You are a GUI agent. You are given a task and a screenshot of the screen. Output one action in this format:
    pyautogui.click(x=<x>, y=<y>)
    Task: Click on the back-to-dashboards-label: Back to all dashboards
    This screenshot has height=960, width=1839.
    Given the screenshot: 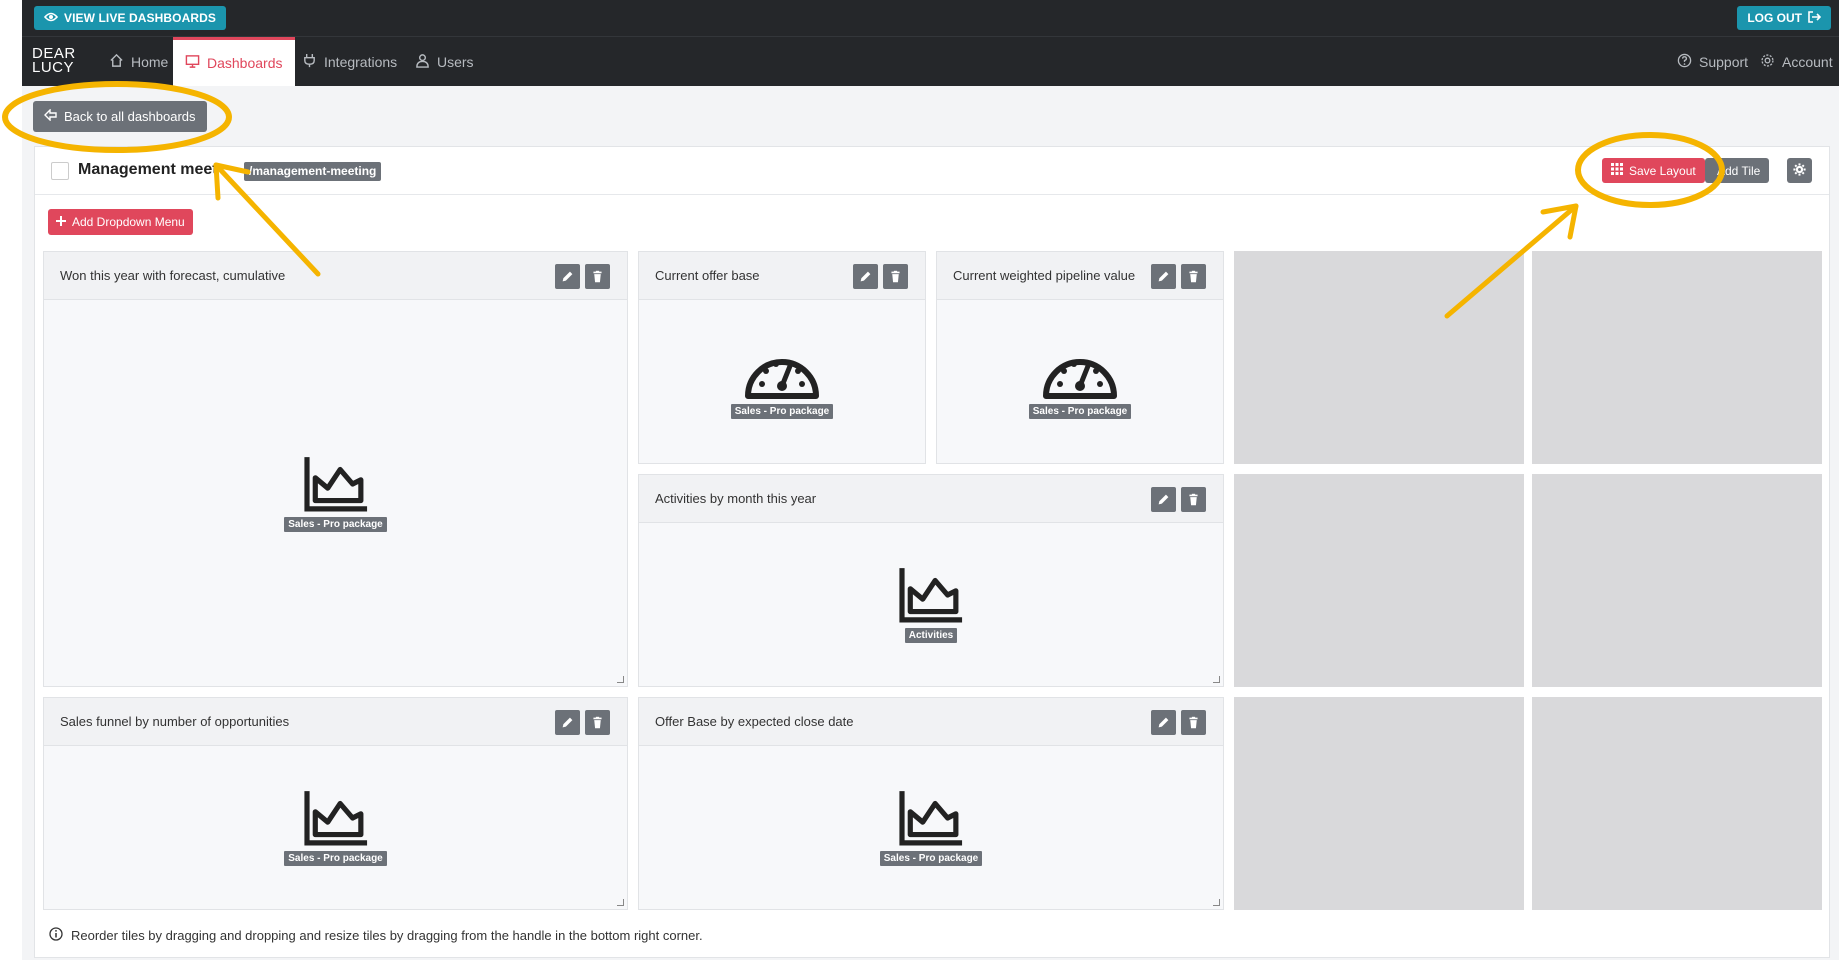 What is the action you would take?
    pyautogui.click(x=130, y=116)
    